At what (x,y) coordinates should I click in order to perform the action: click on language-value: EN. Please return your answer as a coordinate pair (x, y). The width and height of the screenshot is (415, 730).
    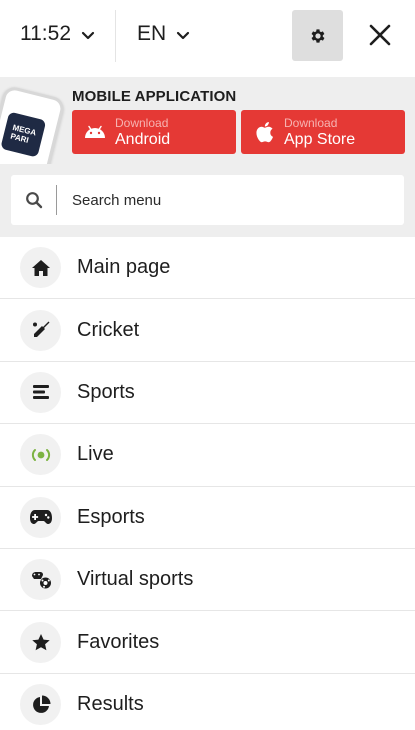
    Looking at the image, I should click on (152, 33).